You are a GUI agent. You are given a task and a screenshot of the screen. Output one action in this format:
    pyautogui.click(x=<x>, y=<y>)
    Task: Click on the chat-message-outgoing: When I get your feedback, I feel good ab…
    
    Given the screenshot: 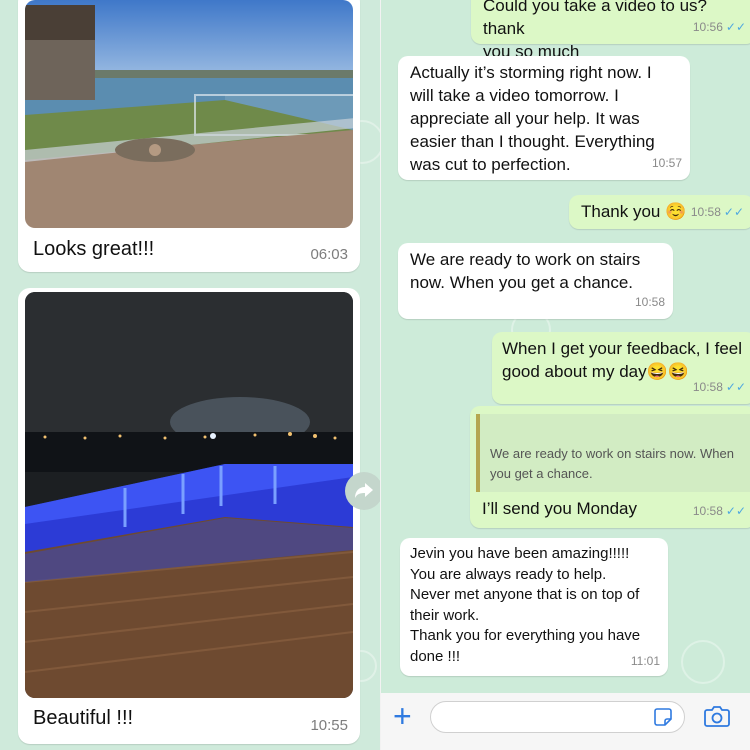 What is the action you would take?
    pyautogui.click(x=621, y=368)
    